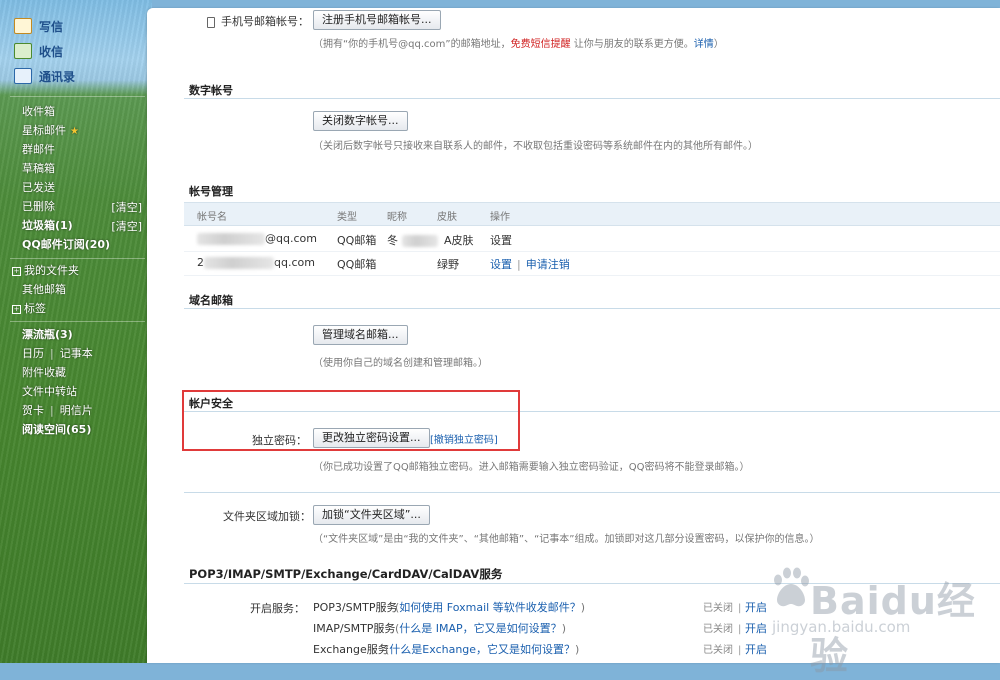  What do you see at coordinates (45, 271) in the screenshot?
I see `sidebar-item-my-folders: + 我的文件夹` at bounding box center [45, 271].